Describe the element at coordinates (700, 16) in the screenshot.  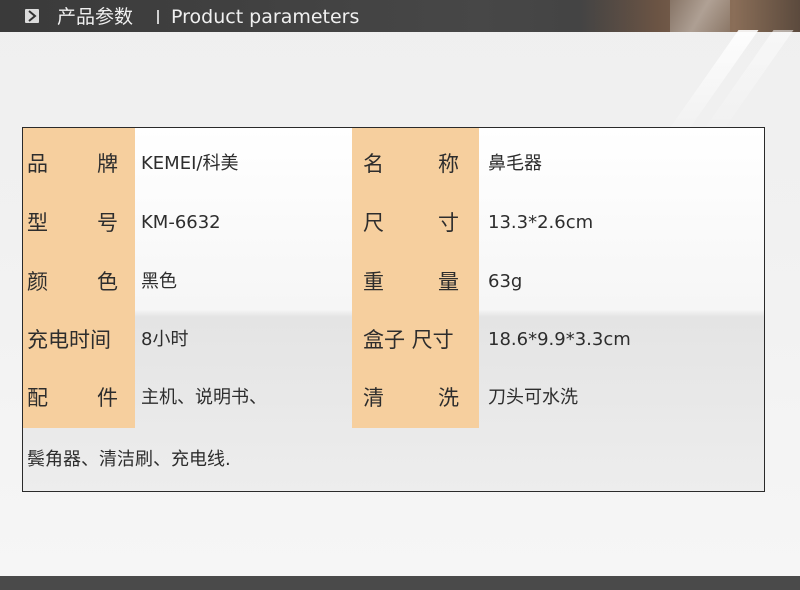
I see `brand-mark-decoration` at that location.